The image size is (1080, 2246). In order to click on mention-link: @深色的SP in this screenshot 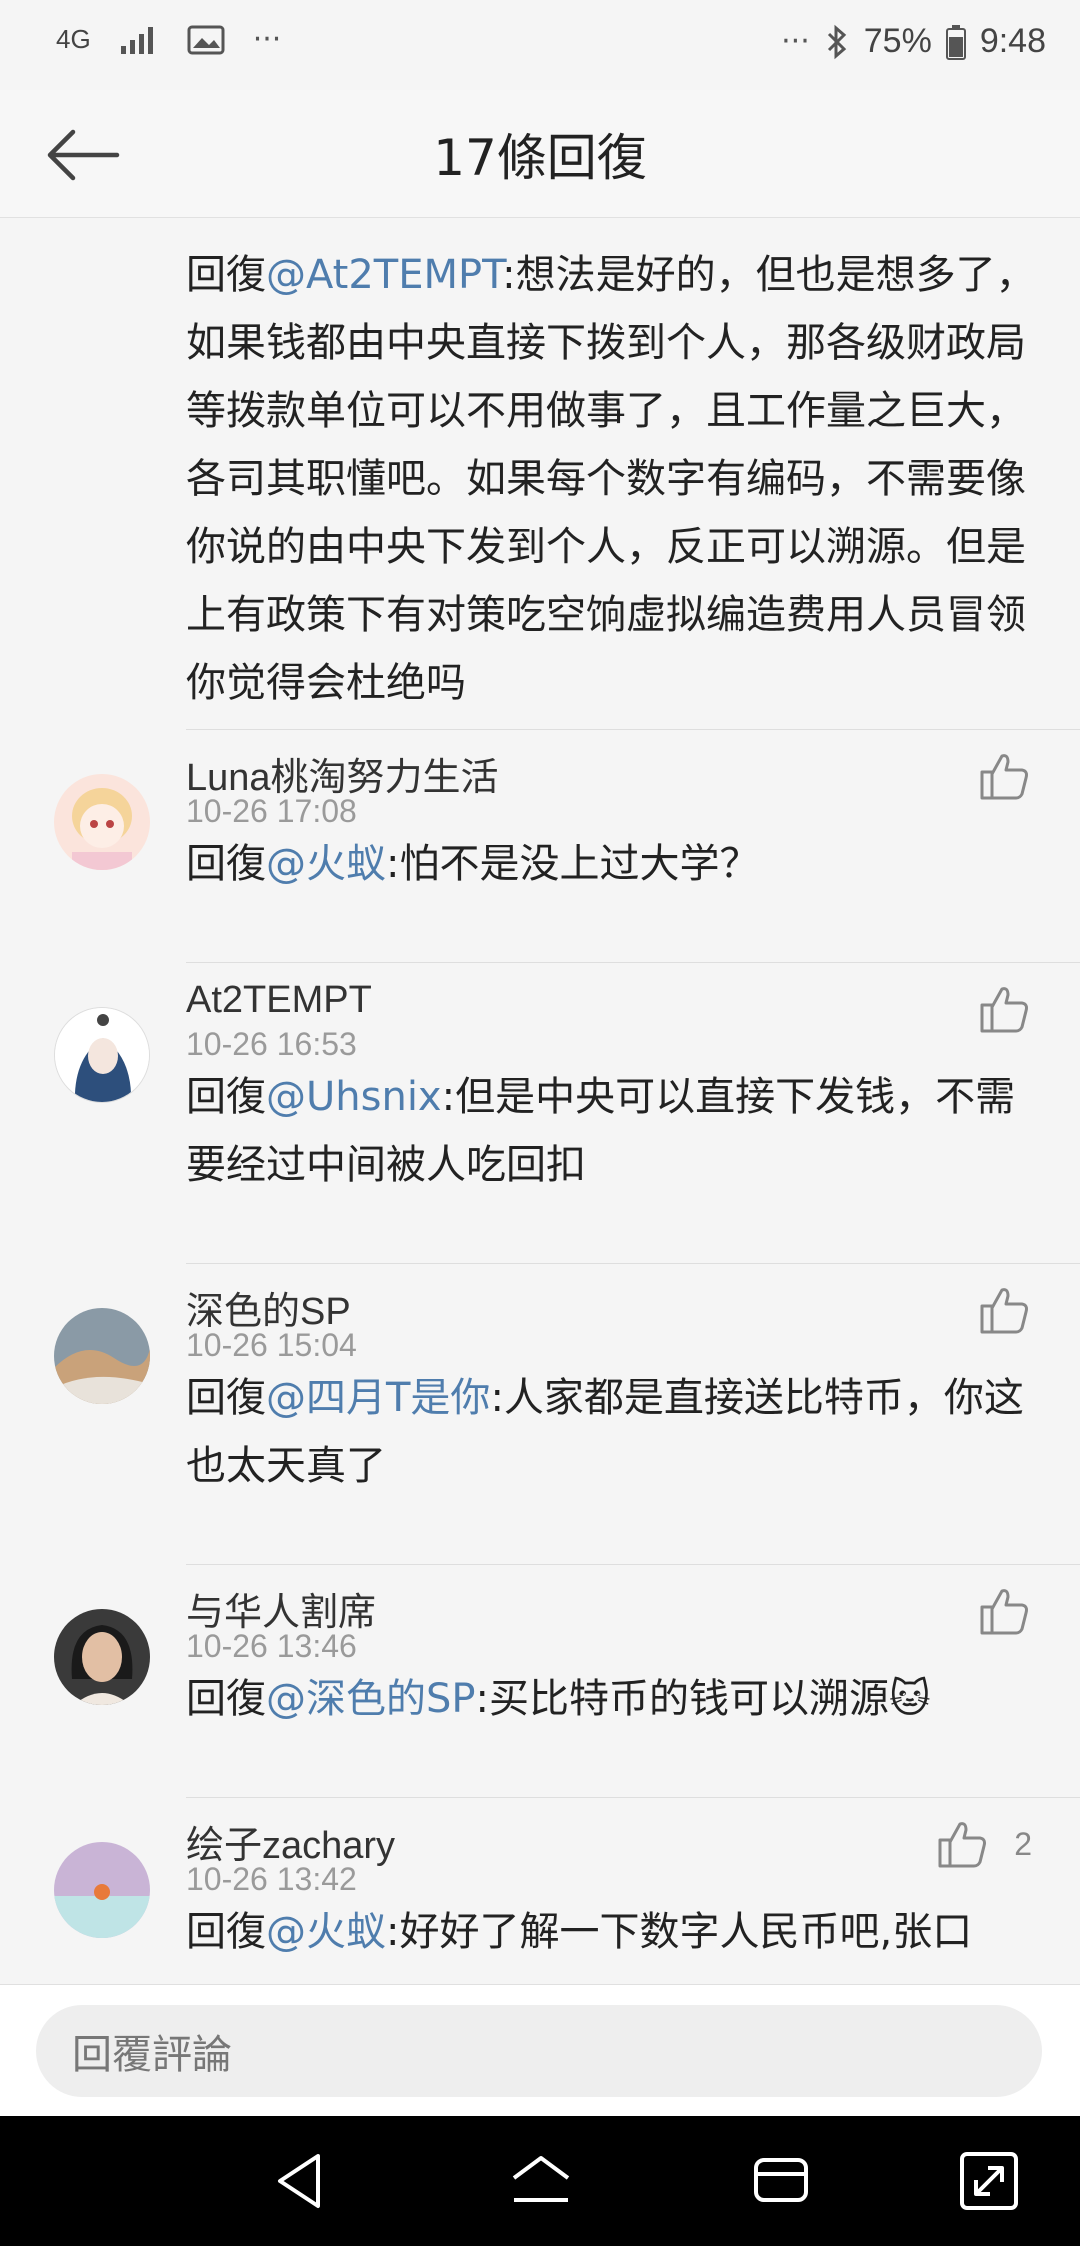, I will do `click(371, 1699)`.